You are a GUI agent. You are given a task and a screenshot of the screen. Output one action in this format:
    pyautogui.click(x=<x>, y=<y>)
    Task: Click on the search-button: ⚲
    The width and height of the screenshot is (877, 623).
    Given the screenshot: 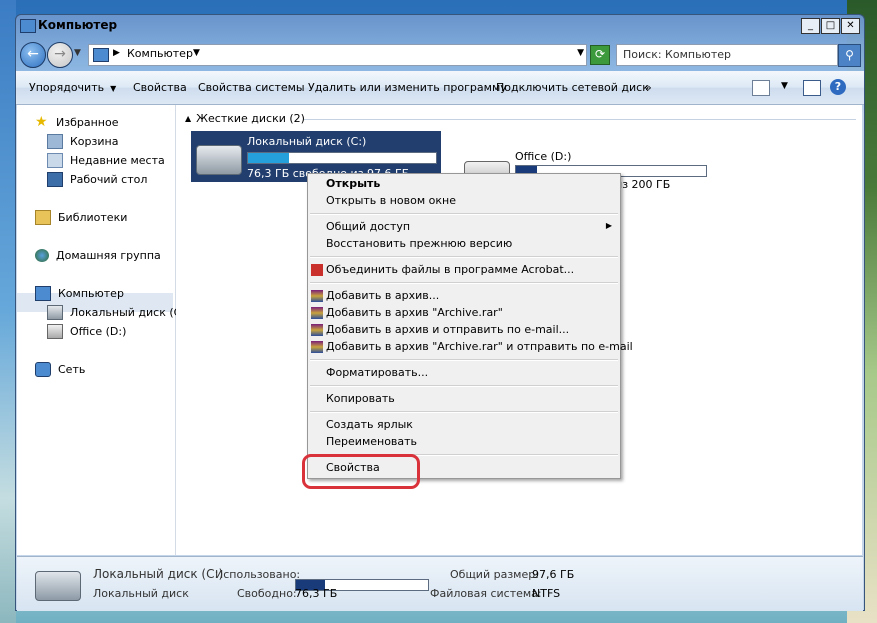 What is the action you would take?
    pyautogui.click(x=849, y=55)
    